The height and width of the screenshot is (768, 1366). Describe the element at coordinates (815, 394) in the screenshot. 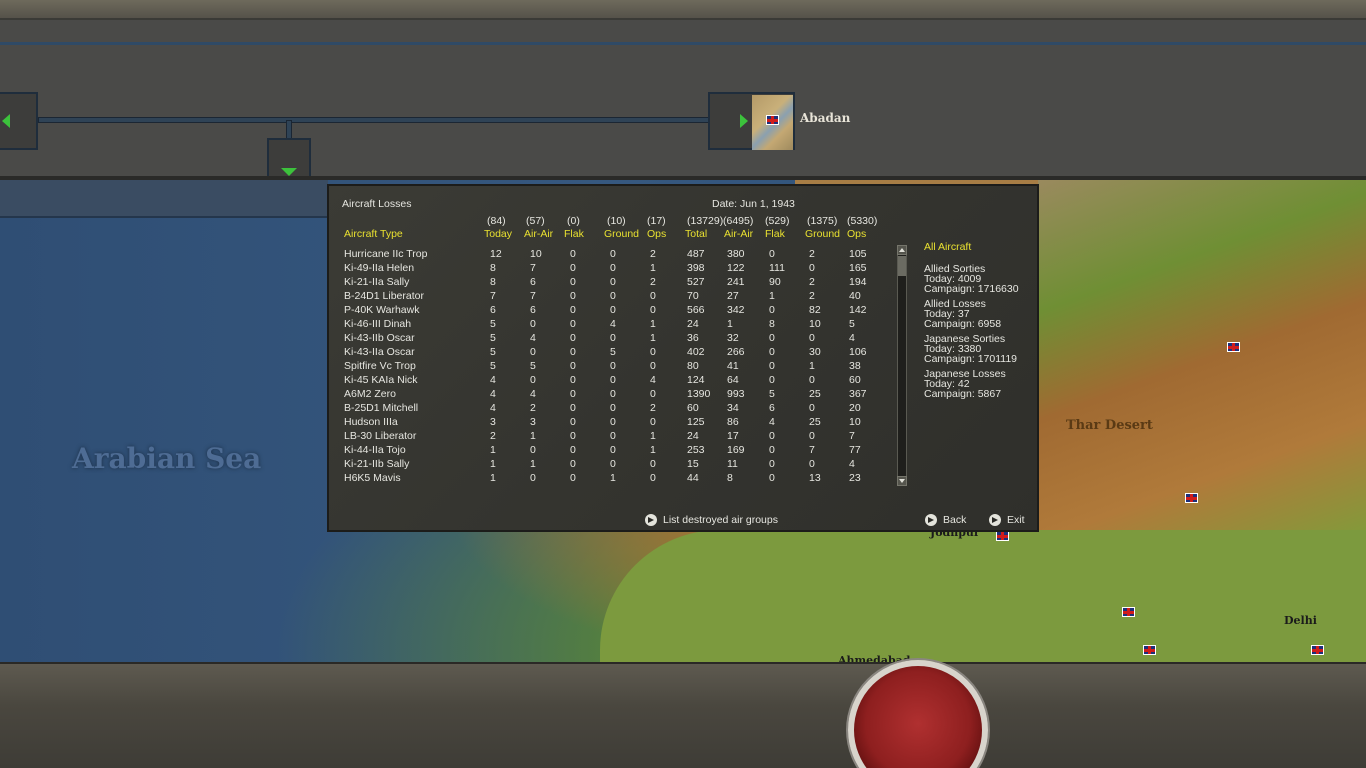

I see `value-cell: 25` at that location.